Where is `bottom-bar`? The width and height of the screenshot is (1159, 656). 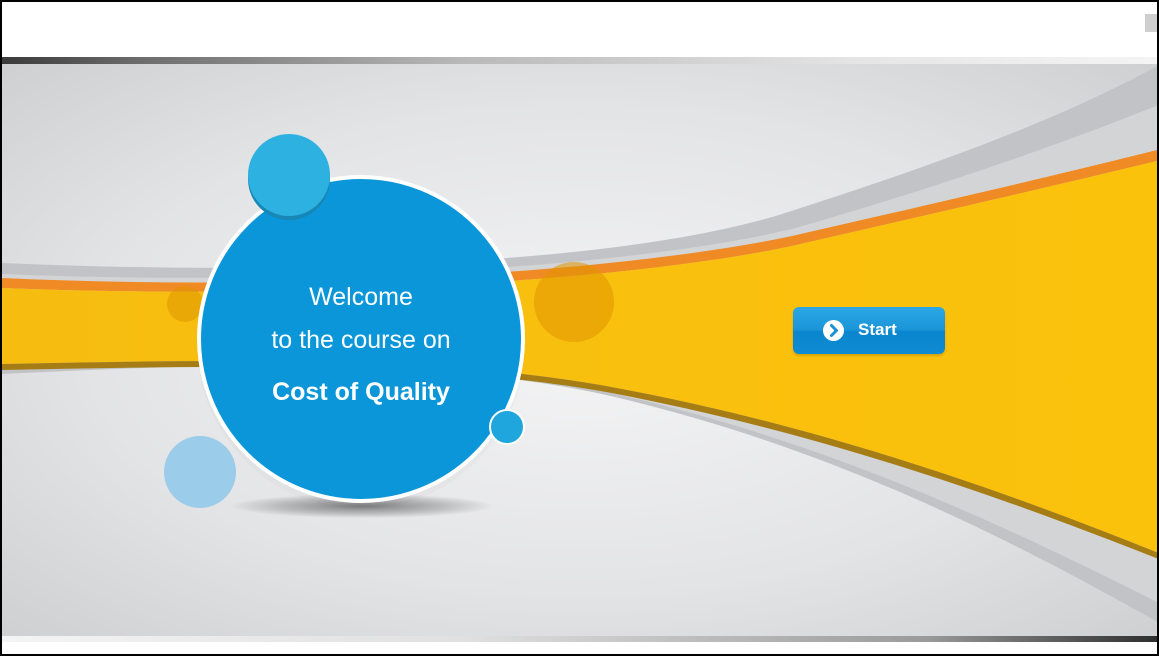
bottom-bar is located at coordinates (579, 648).